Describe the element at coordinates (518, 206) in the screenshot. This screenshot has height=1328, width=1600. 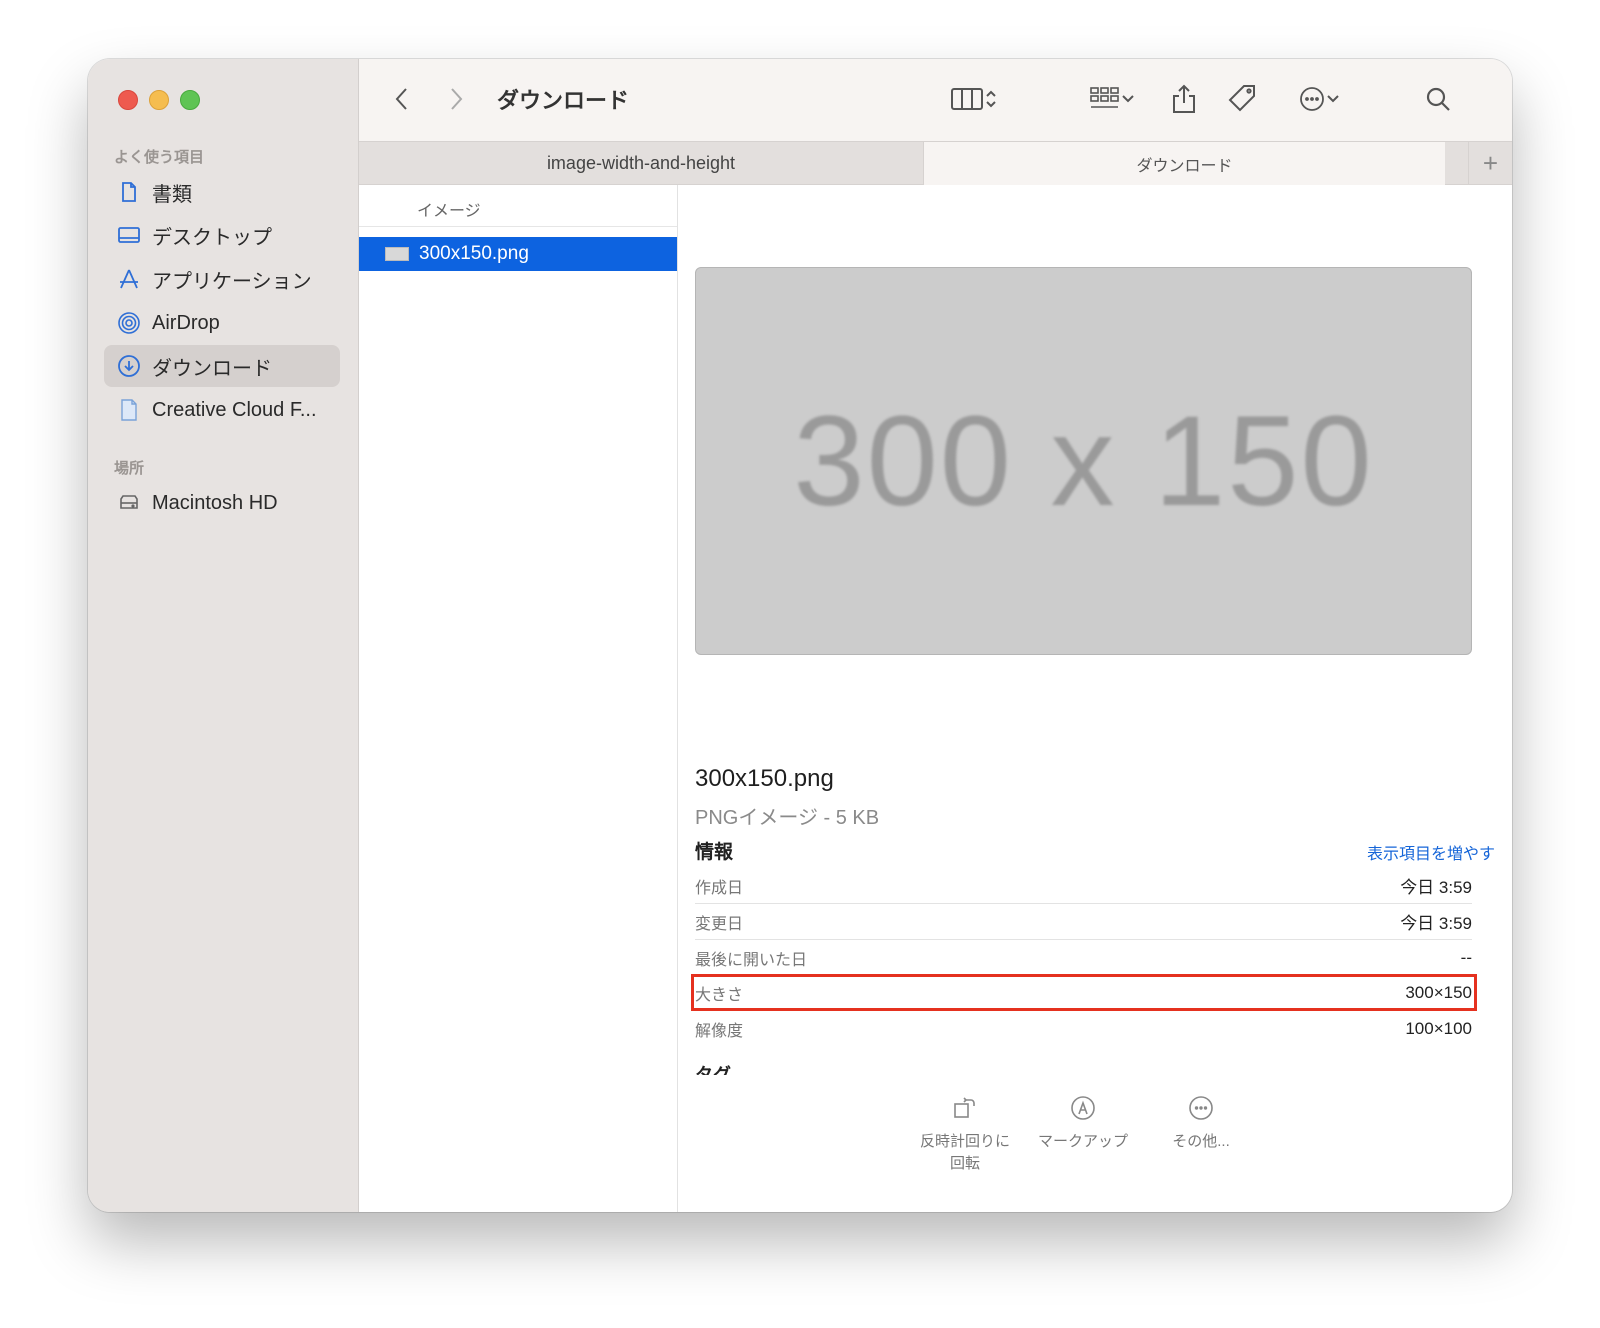
I see `column-header: イメージ` at that location.